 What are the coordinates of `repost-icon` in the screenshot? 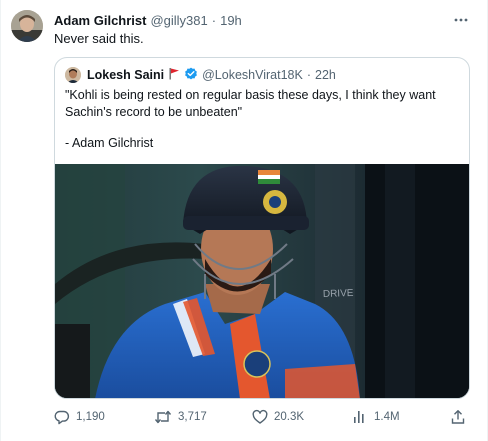 It's located at (163, 417).